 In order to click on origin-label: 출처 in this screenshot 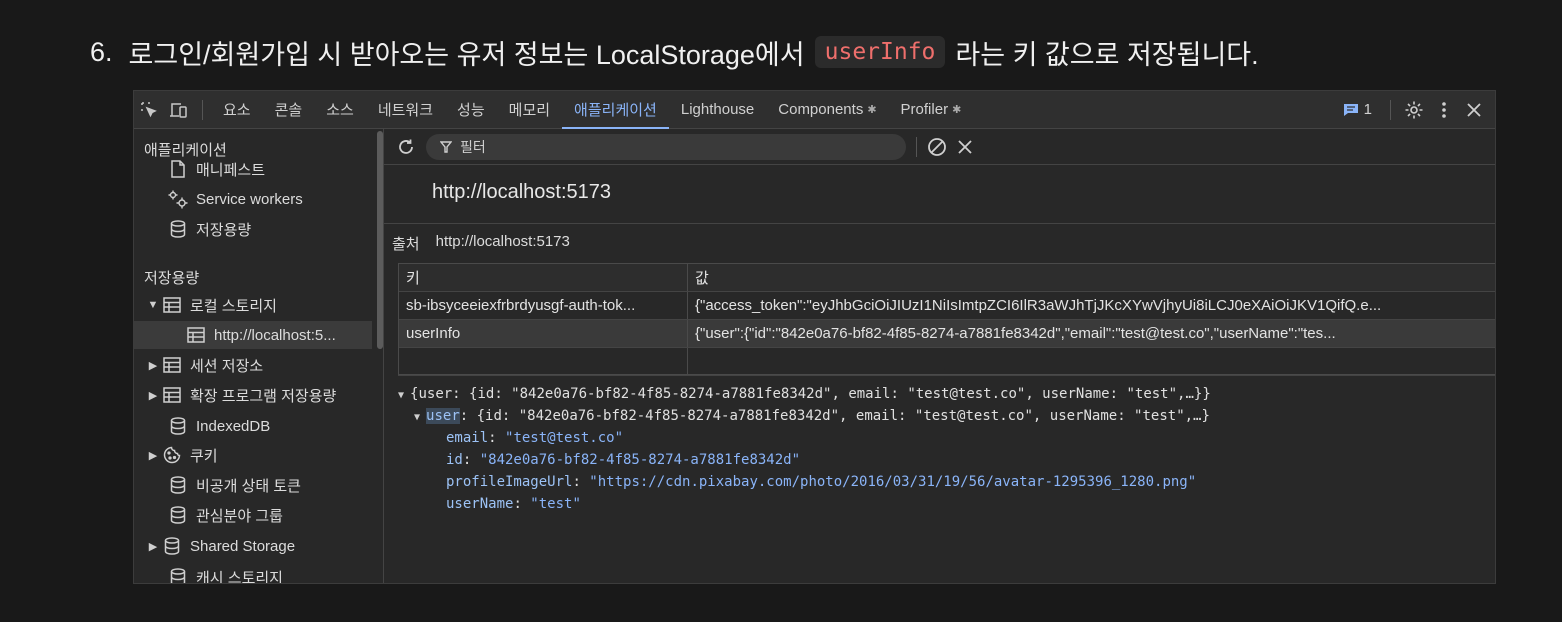, I will do `click(406, 244)`.